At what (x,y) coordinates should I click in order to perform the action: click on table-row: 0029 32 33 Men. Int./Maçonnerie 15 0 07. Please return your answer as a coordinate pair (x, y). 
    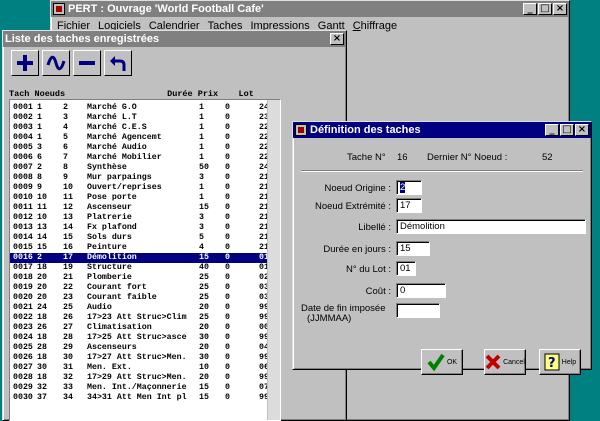
    Looking at the image, I should click on (145, 388).